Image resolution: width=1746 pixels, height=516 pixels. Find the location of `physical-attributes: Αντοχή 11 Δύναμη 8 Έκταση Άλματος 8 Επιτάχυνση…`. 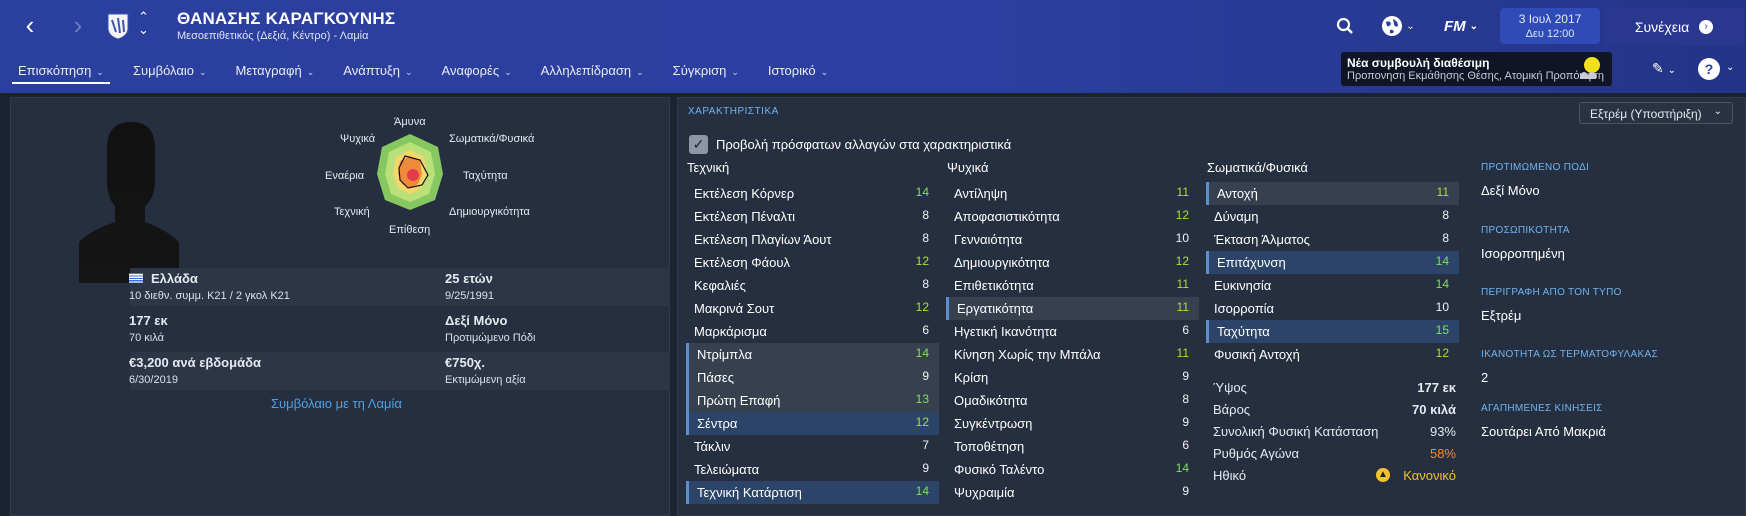

physical-attributes: Αντοχή 11 Δύναμη 8 Έκταση Άλματος 8 Επιτάχυνση… is located at coordinates (1332, 274).